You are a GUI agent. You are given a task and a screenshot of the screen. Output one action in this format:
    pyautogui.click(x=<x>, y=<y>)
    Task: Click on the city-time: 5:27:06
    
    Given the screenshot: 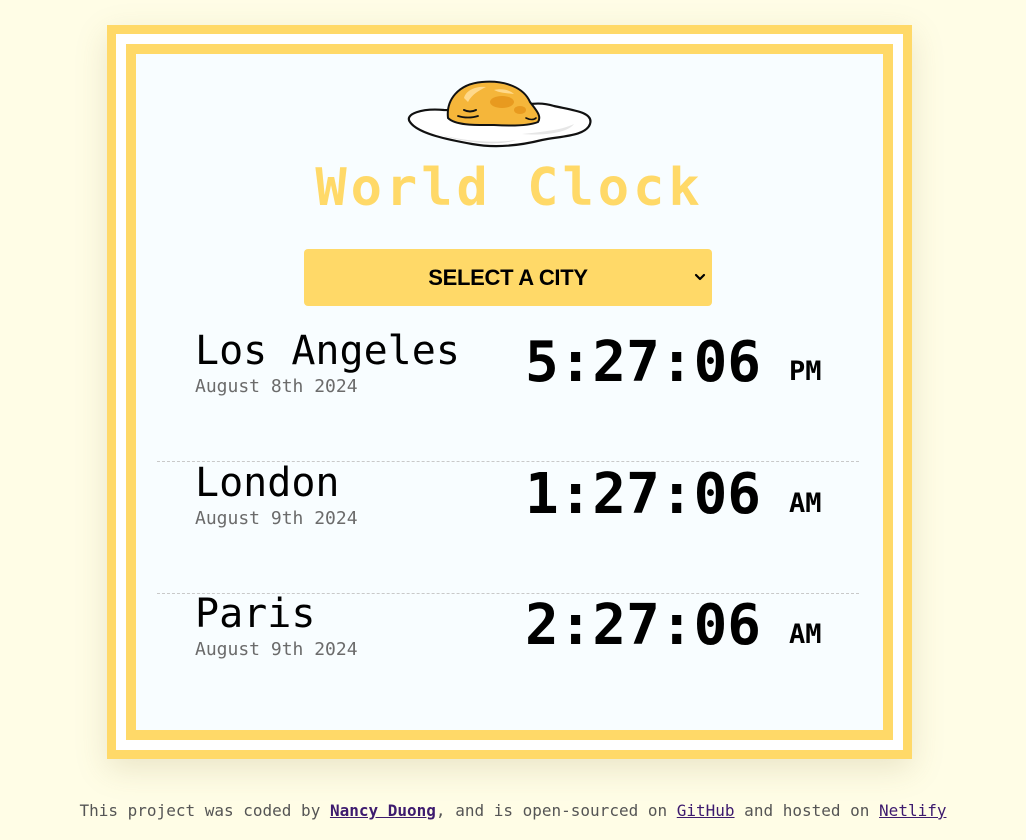 What is the action you would take?
    pyautogui.click(x=643, y=362)
    